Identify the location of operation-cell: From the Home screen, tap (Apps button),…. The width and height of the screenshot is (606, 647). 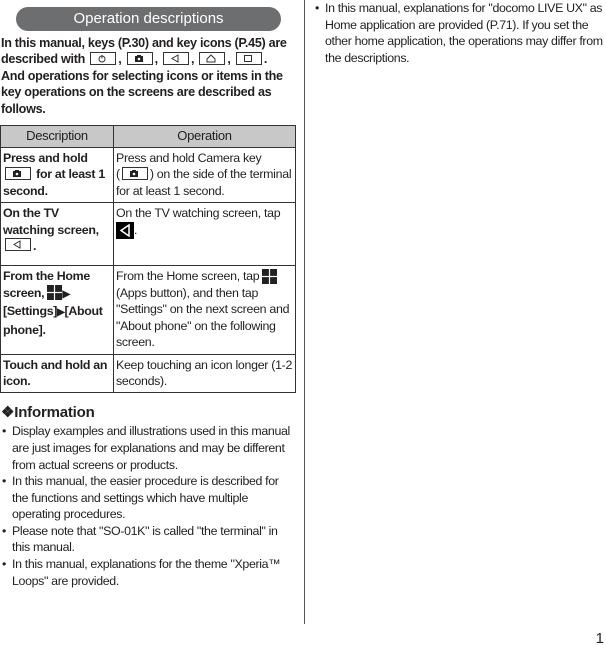
(204, 310).